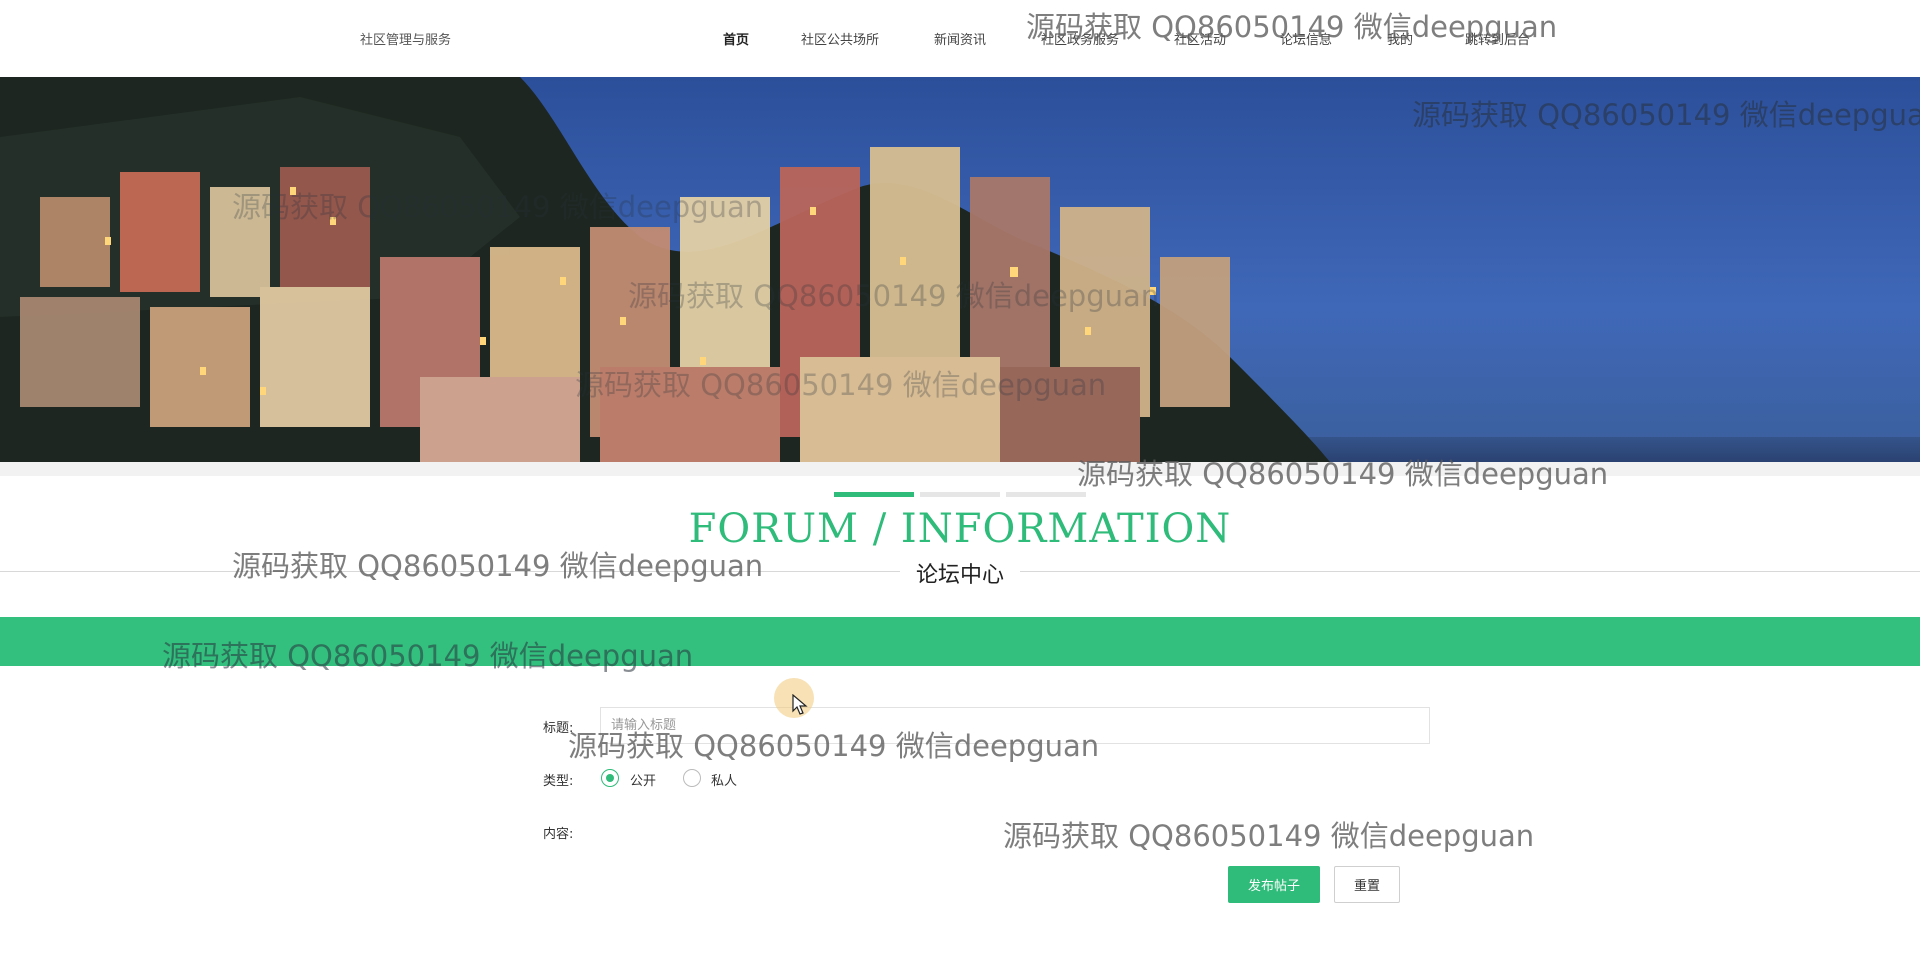 Image resolution: width=1920 pixels, height=956 pixels. Describe the element at coordinates (1080, 38) in the screenshot. I see `nav-item-government-services: 社区政务服务` at that location.